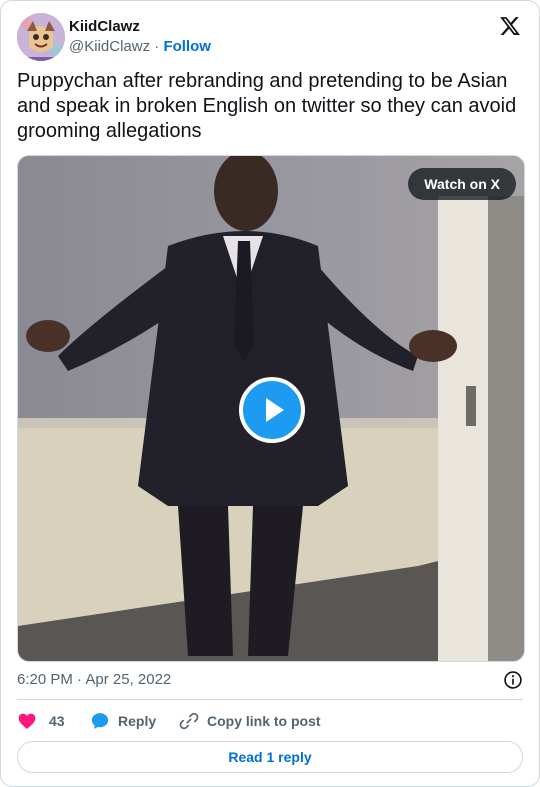  What do you see at coordinates (140, 27) in the screenshot?
I see `author-display-name: KiidClawz` at bounding box center [140, 27].